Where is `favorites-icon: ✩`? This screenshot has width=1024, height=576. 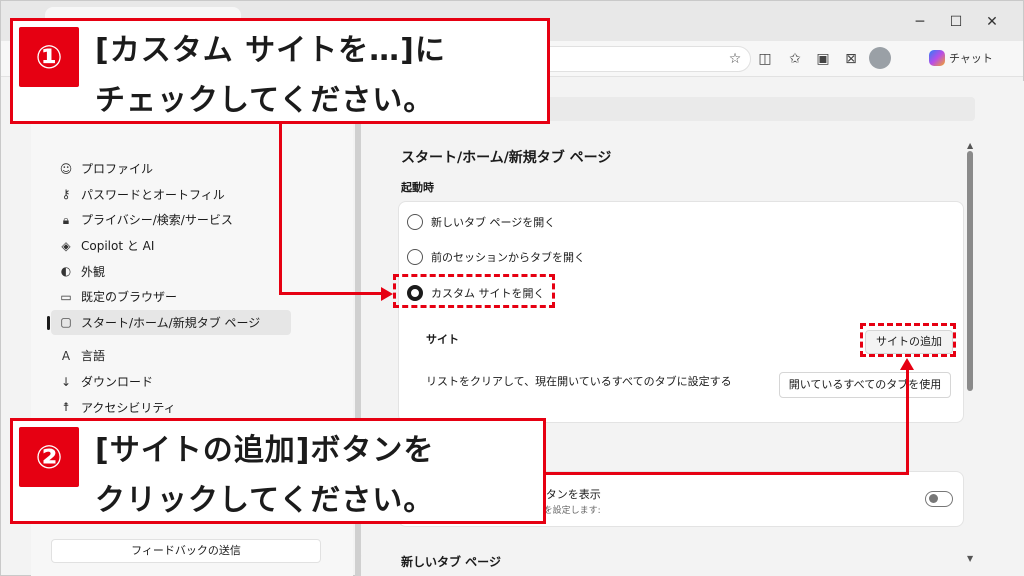
favorites-icon: ✩ is located at coordinates (795, 59).